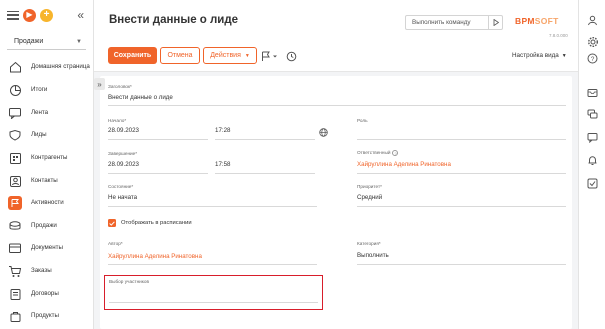  What do you see at coordinates (180, 55) in the screenshot?
I see `cancel-button: Отмена` at bounding box center [180, 55].